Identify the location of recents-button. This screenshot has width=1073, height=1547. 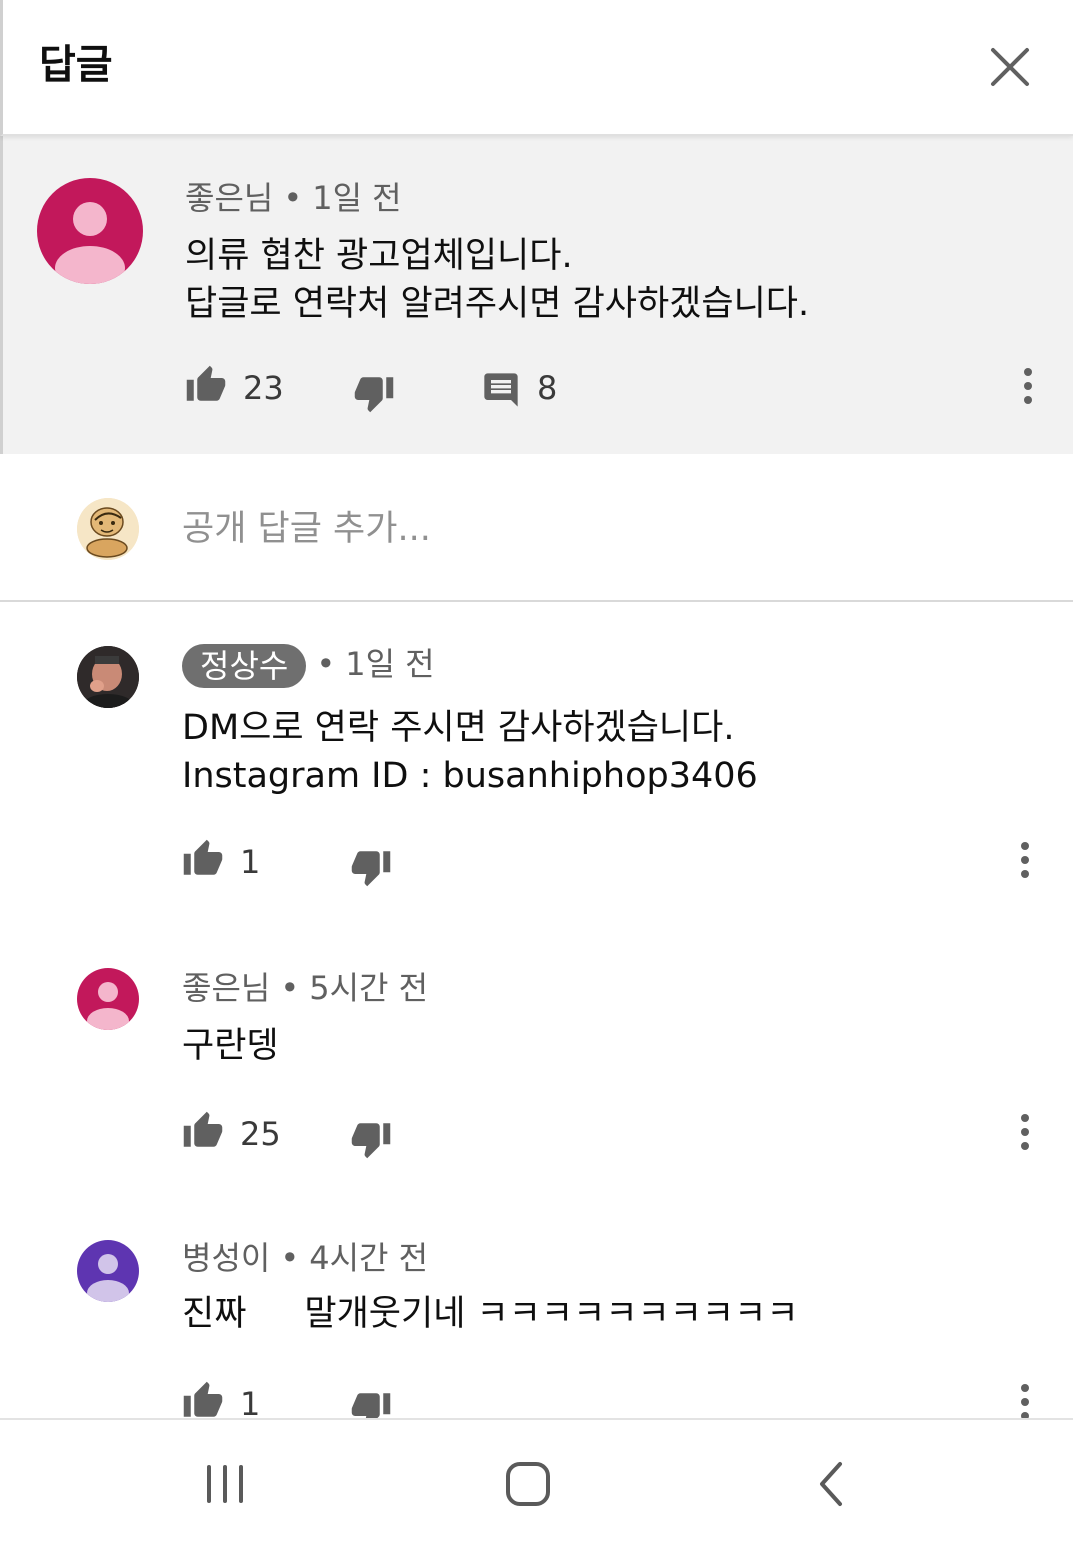
(225, 1485).